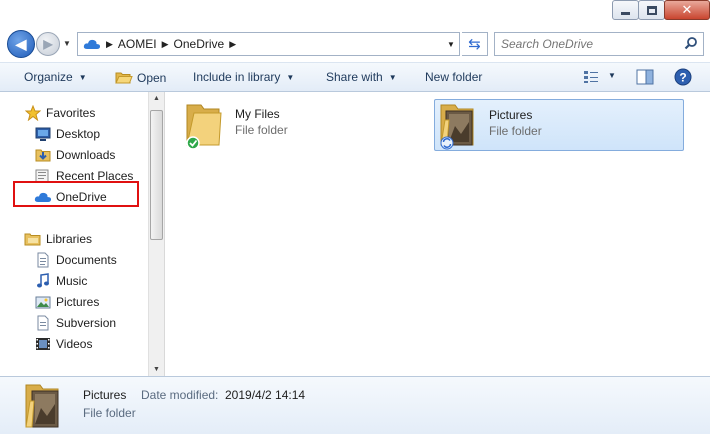 This screenshot has width=710, height=434. I want to click on refresh-button: ⇆, so click(475, 44).